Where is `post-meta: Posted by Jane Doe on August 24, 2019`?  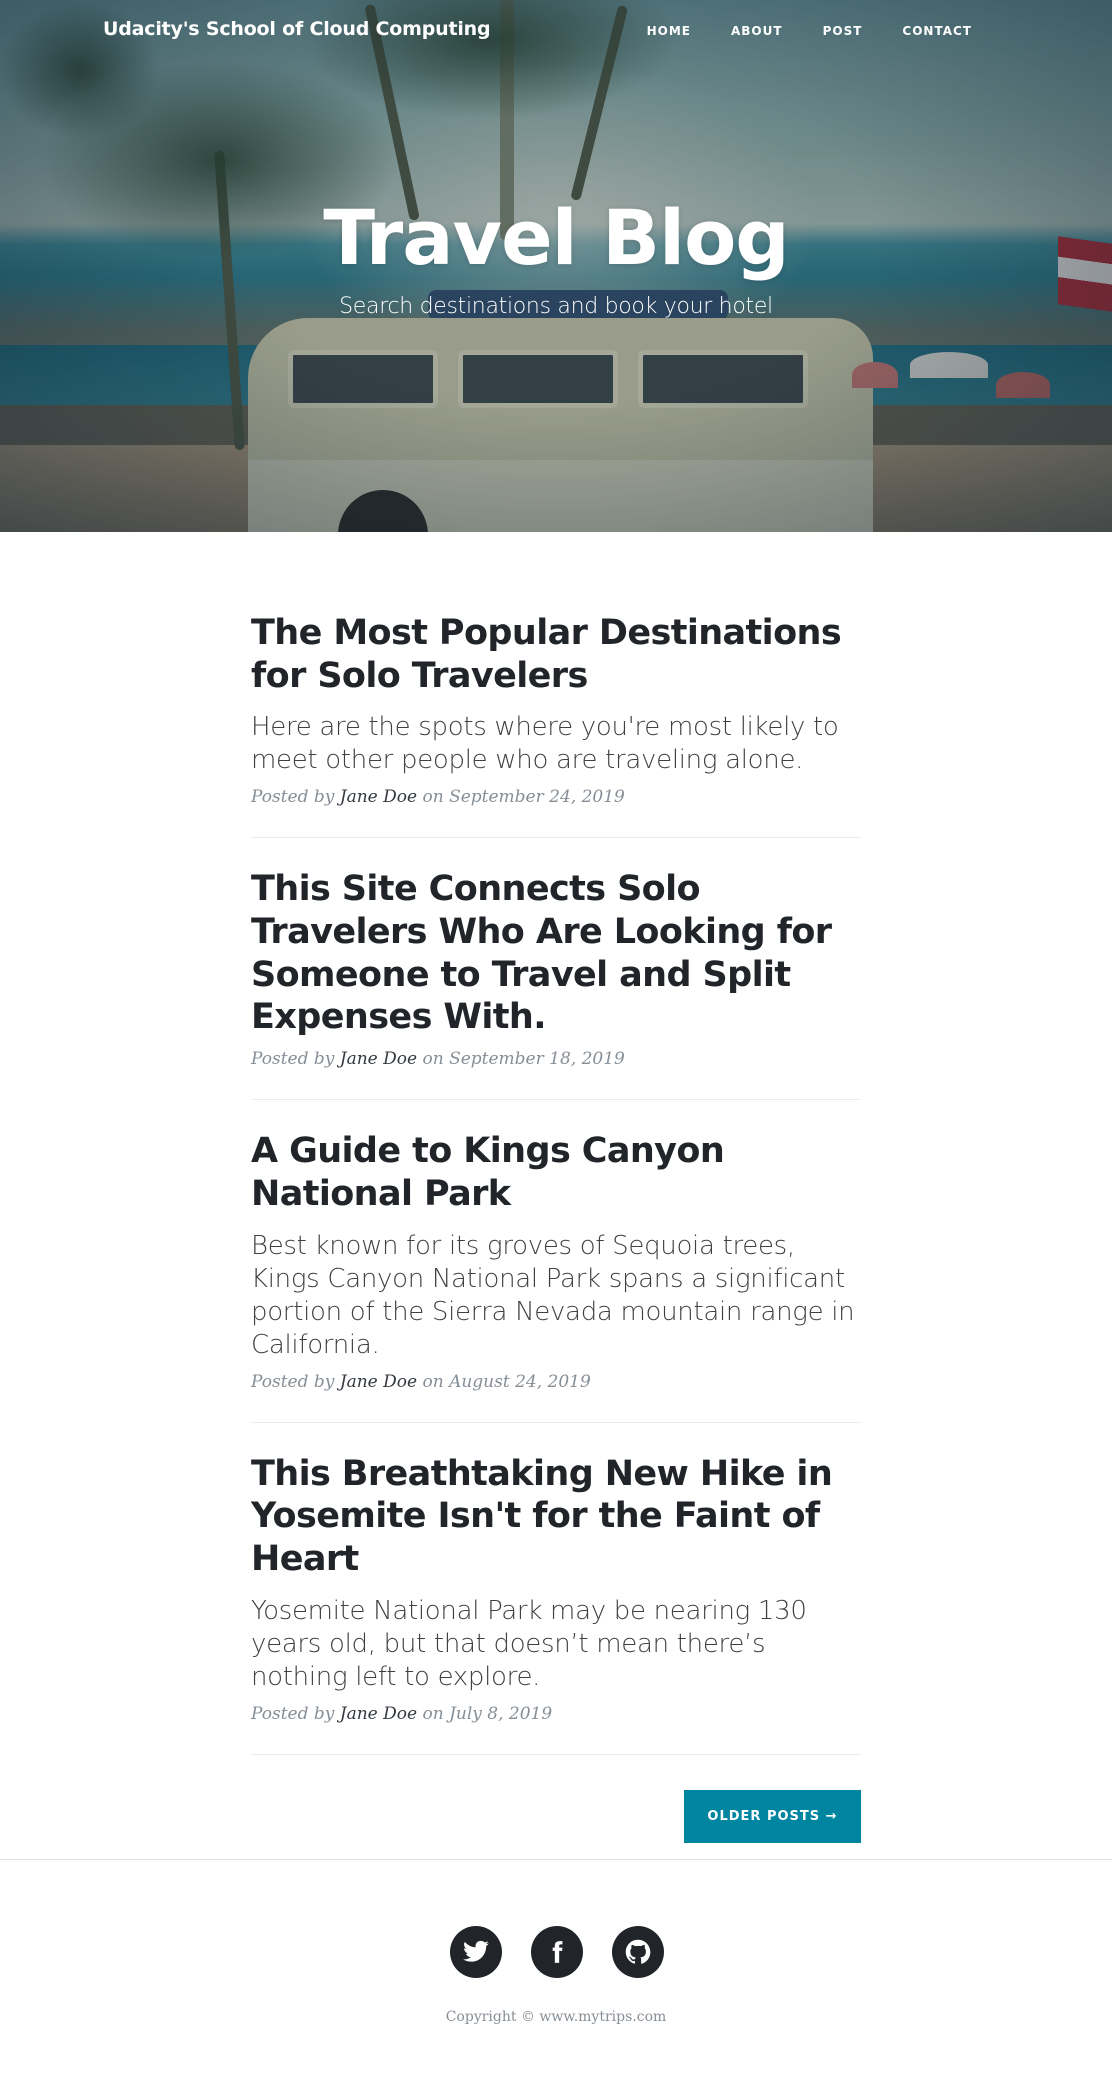 post-meta: Posted by Jane Doe on August 24, 2019 is located at coordinates (556, 1382).